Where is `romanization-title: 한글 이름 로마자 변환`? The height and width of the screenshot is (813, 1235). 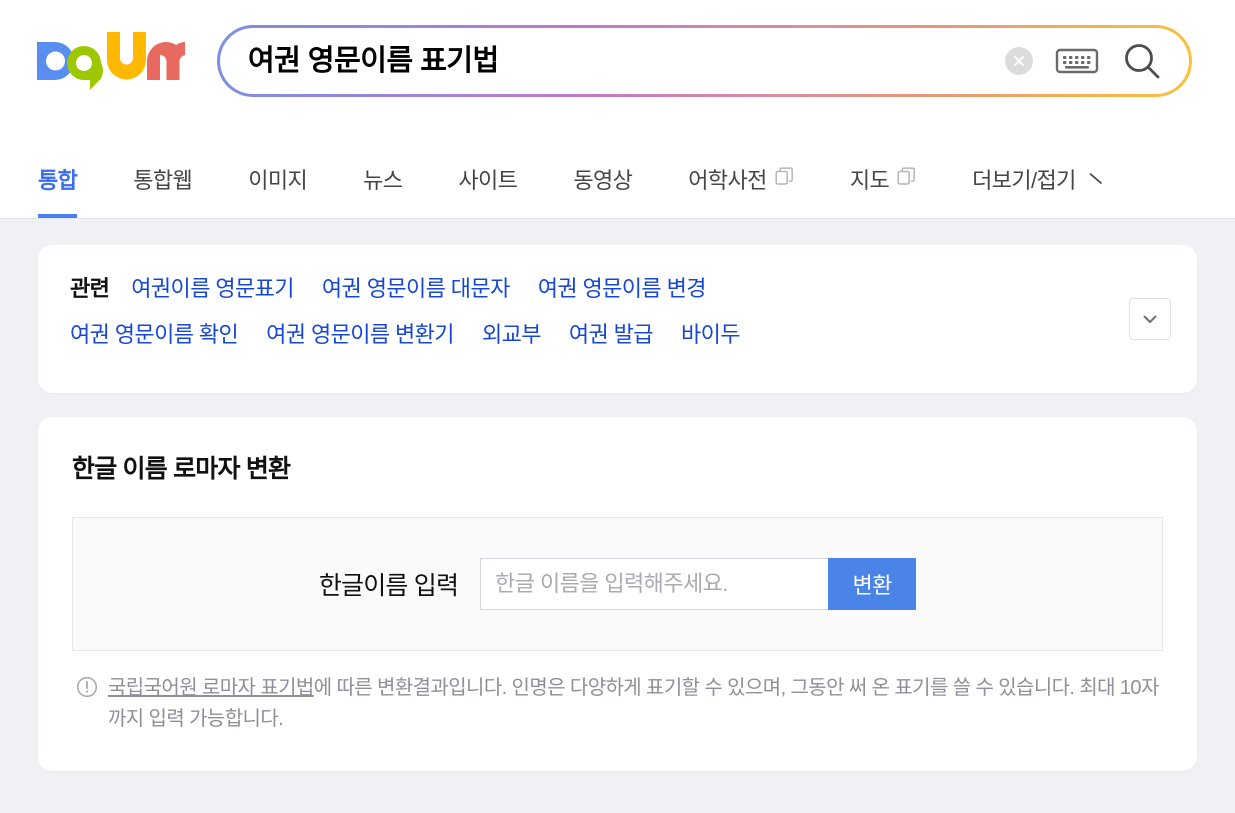 romanization-title: 한글 이름 로마자 변환 is located at coordinates (181, 469).